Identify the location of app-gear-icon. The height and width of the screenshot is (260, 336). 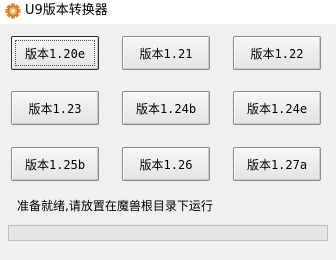
(13, 11).